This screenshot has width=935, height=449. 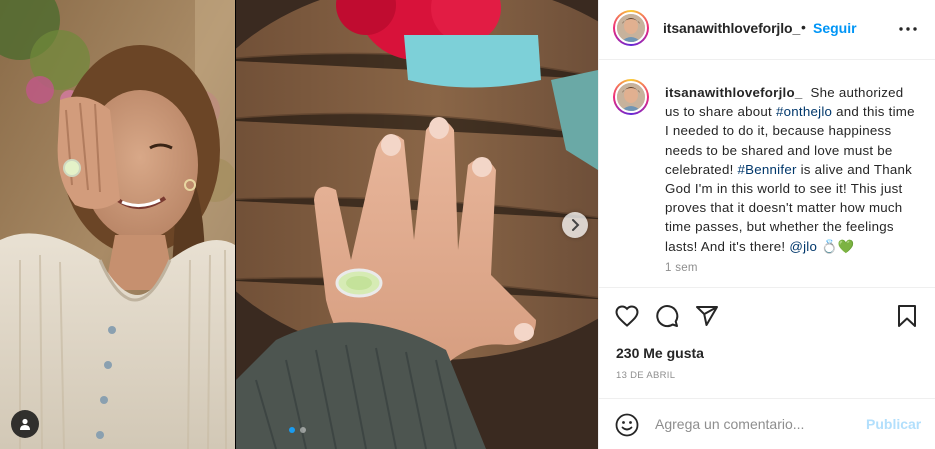 I want to click on carousel-indicator, so click(x=297, y=430).